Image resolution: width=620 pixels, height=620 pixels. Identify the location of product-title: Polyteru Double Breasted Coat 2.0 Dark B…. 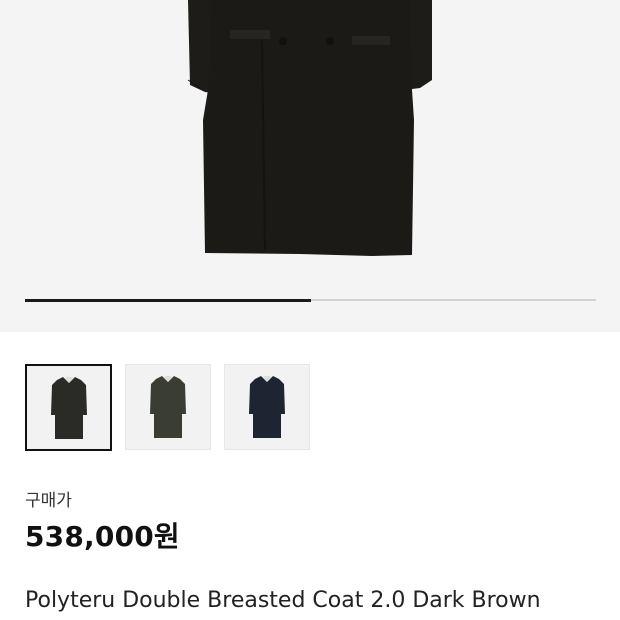
(283, 600).